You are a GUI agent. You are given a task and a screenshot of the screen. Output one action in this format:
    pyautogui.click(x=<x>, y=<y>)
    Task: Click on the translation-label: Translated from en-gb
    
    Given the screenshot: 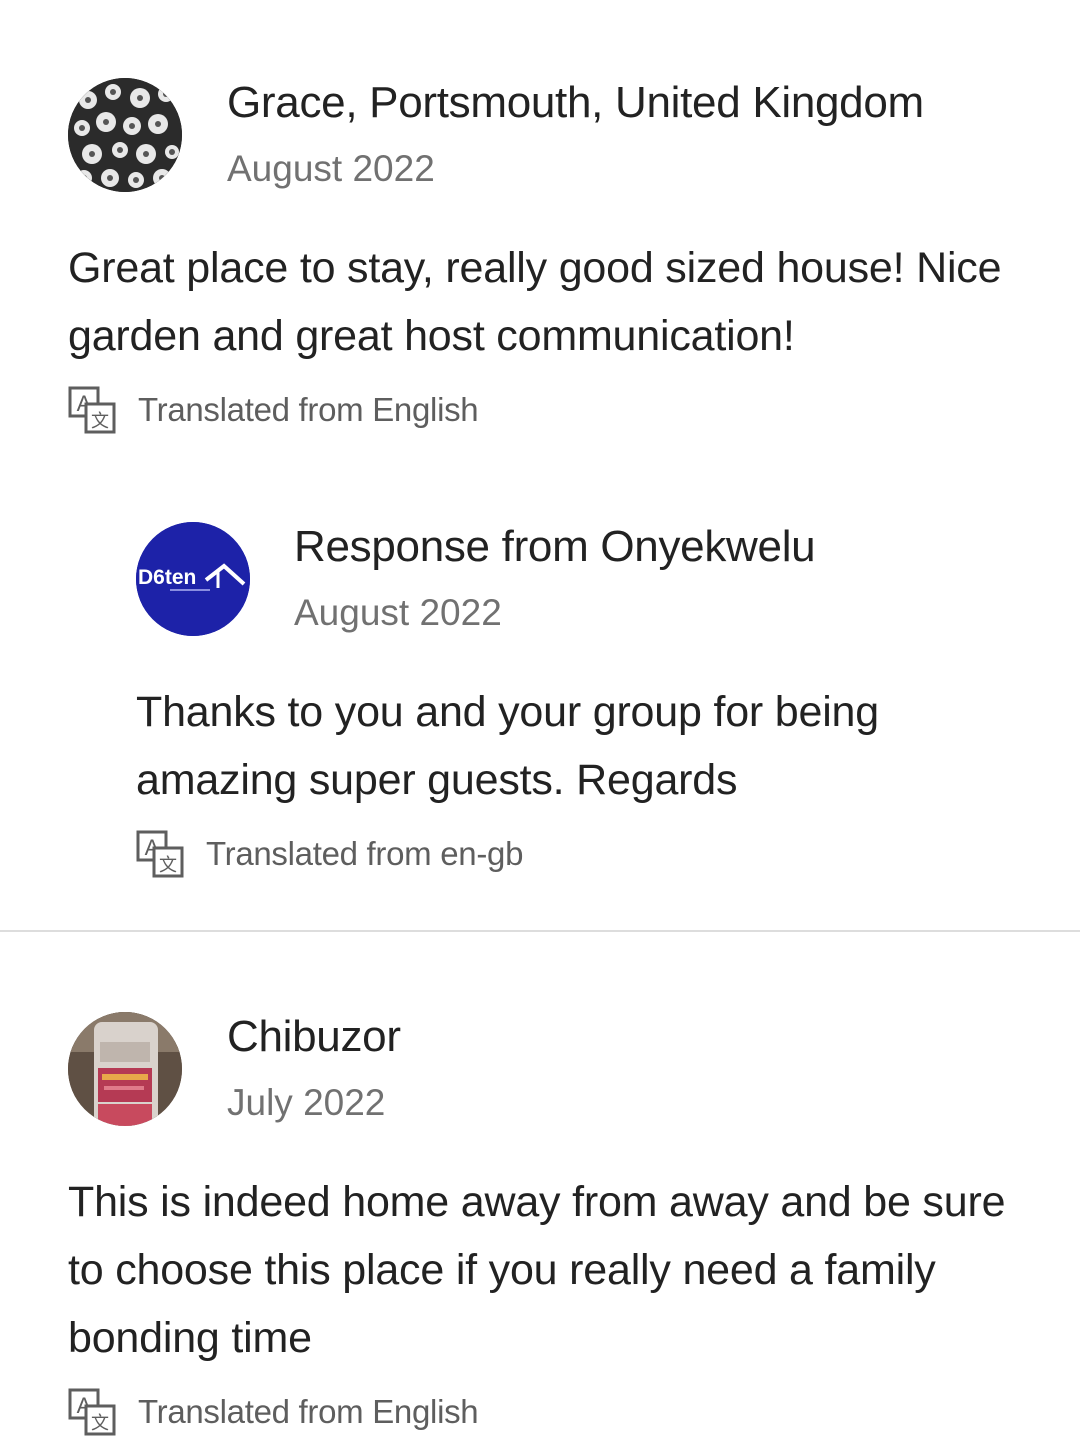 What is the action you would take?
    pyautogui.click(x=365, y=853)
    